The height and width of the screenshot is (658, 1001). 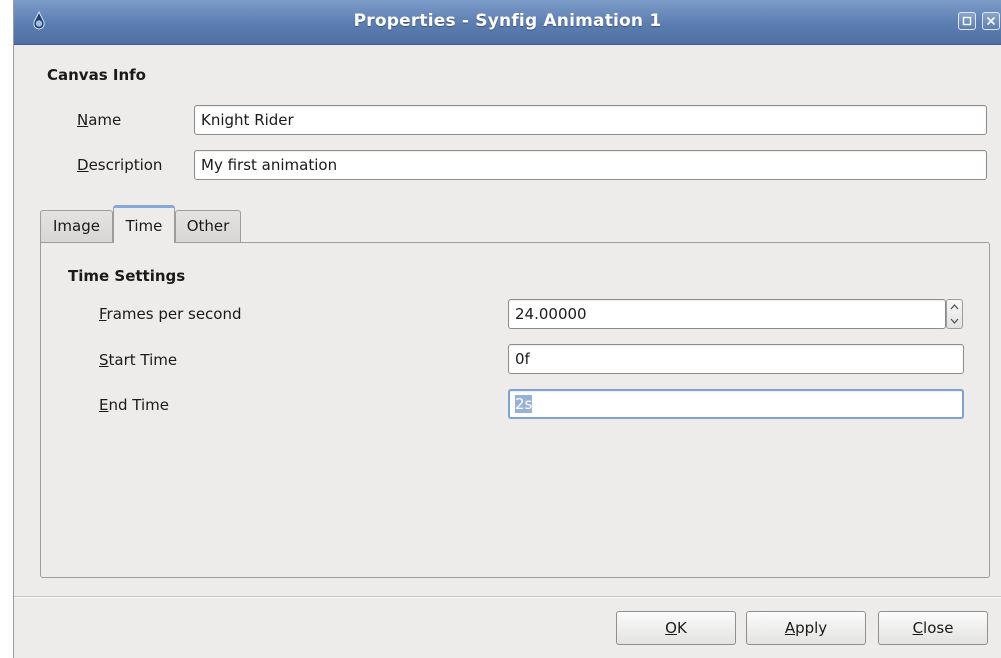 I want to click on fps-label: Frames per second, so click(x=170, y=314).